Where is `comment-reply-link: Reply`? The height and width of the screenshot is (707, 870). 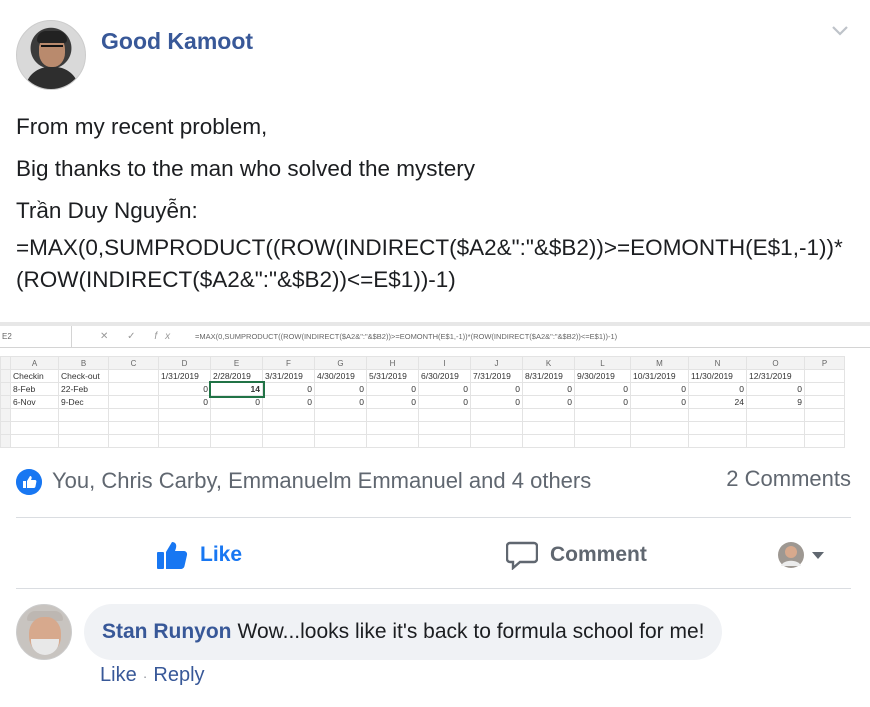
comment-reply-link: Reply is located at coordinates (178, 675).